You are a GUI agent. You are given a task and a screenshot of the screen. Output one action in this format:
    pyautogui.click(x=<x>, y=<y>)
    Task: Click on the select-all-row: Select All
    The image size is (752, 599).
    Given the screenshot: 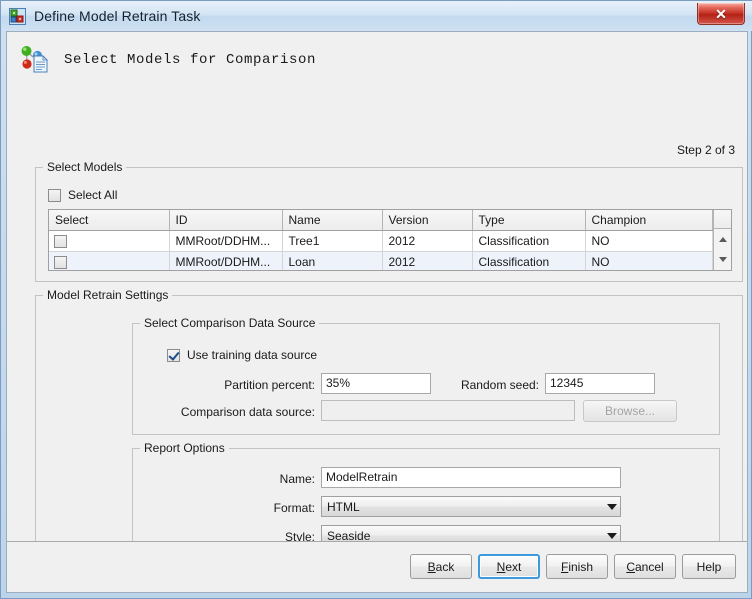 What is the action you would take?
    pyautogui.click(x=82, y=195)
    